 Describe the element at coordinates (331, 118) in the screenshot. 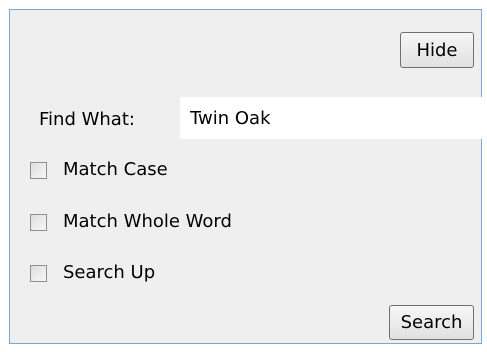

I see `find-what-input` at that location.